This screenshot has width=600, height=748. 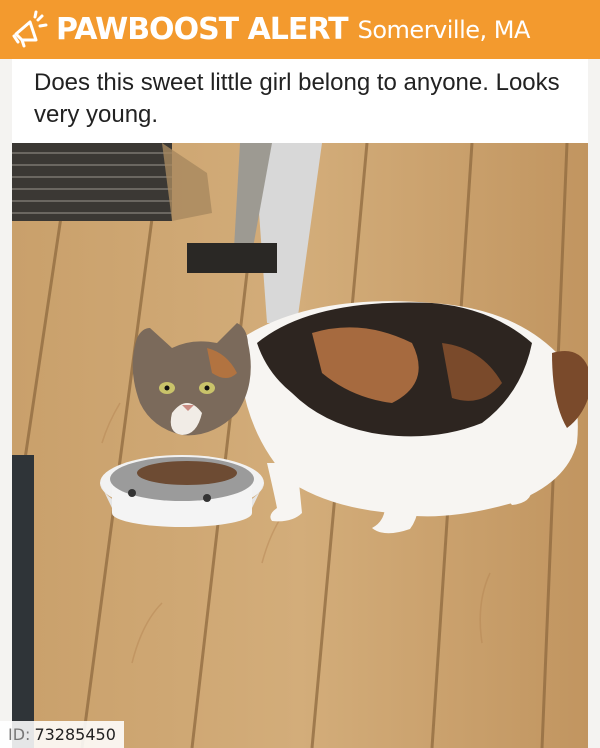 What do you see at coordinates (182, 491) in the screenshot?
I see `food-bowl` at bounding box center [182, 491].